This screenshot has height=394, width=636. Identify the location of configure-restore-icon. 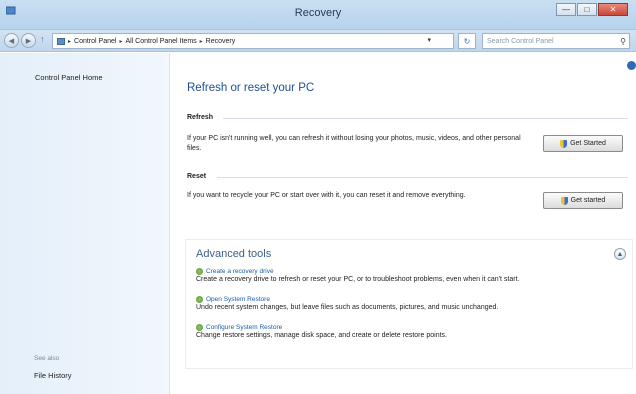
(199, 327).